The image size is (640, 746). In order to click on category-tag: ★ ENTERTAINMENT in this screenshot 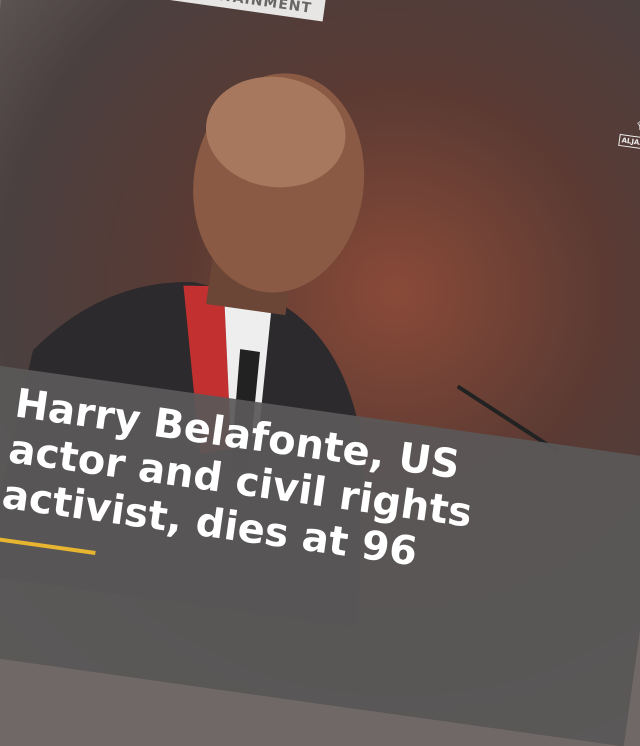, I will do `click(224, 11)`.